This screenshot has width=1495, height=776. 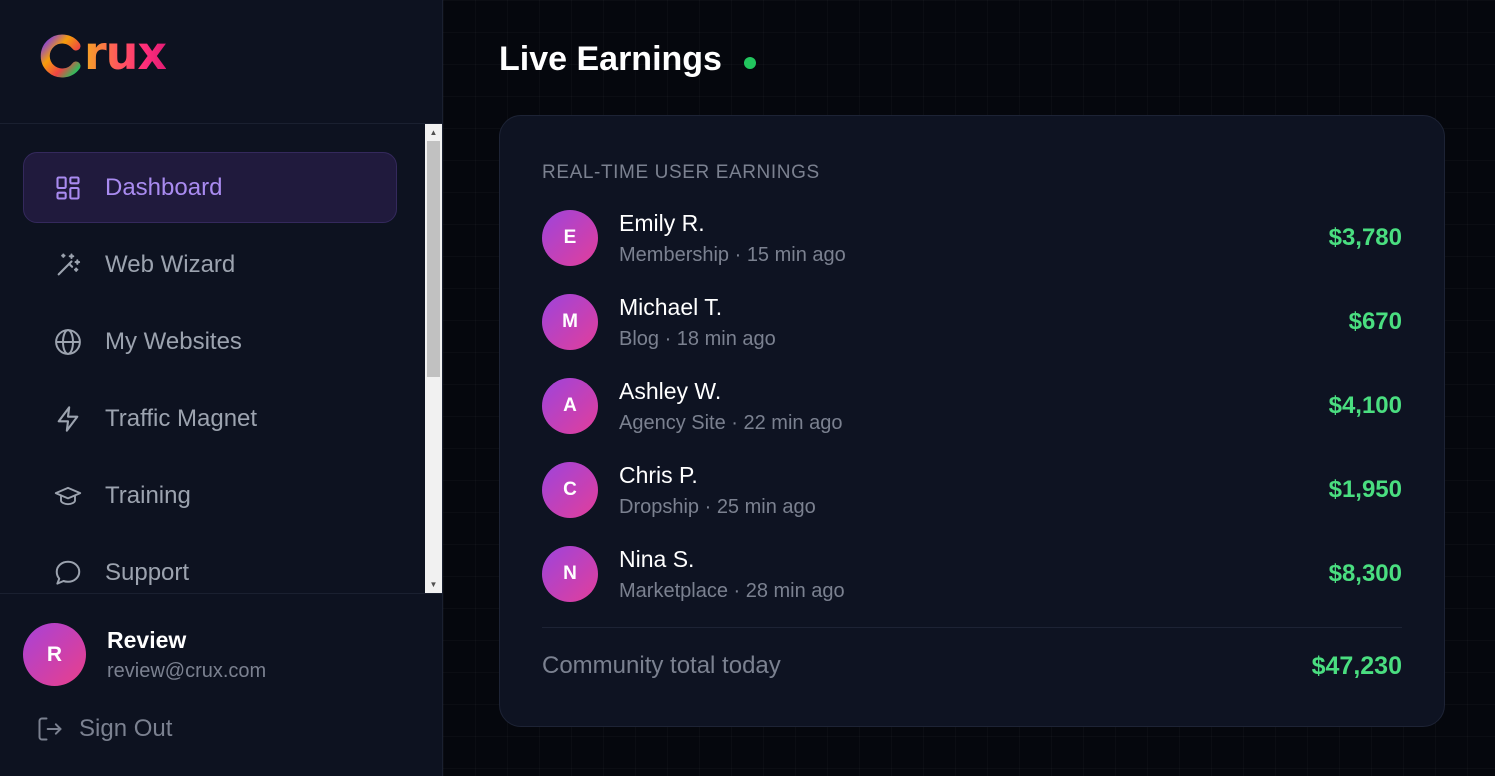 I want to click on avatar: C, so click(x=570, y=490).